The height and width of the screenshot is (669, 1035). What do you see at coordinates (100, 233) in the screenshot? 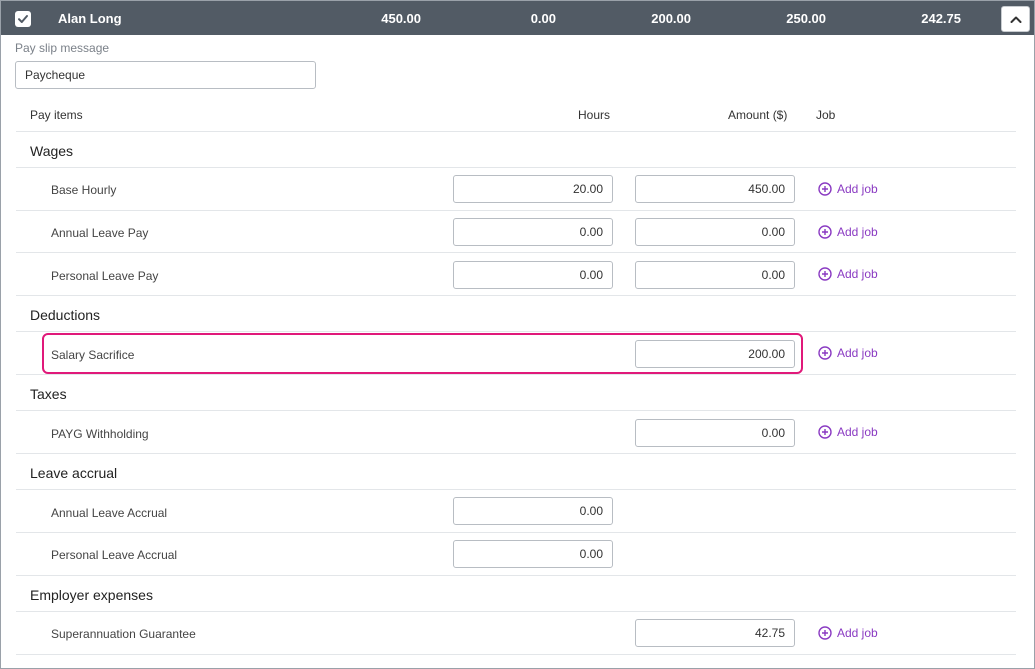
I see `pay-item-annual-leave-pay-label: Annual Leave Pay` at bounding box center [100, 233].